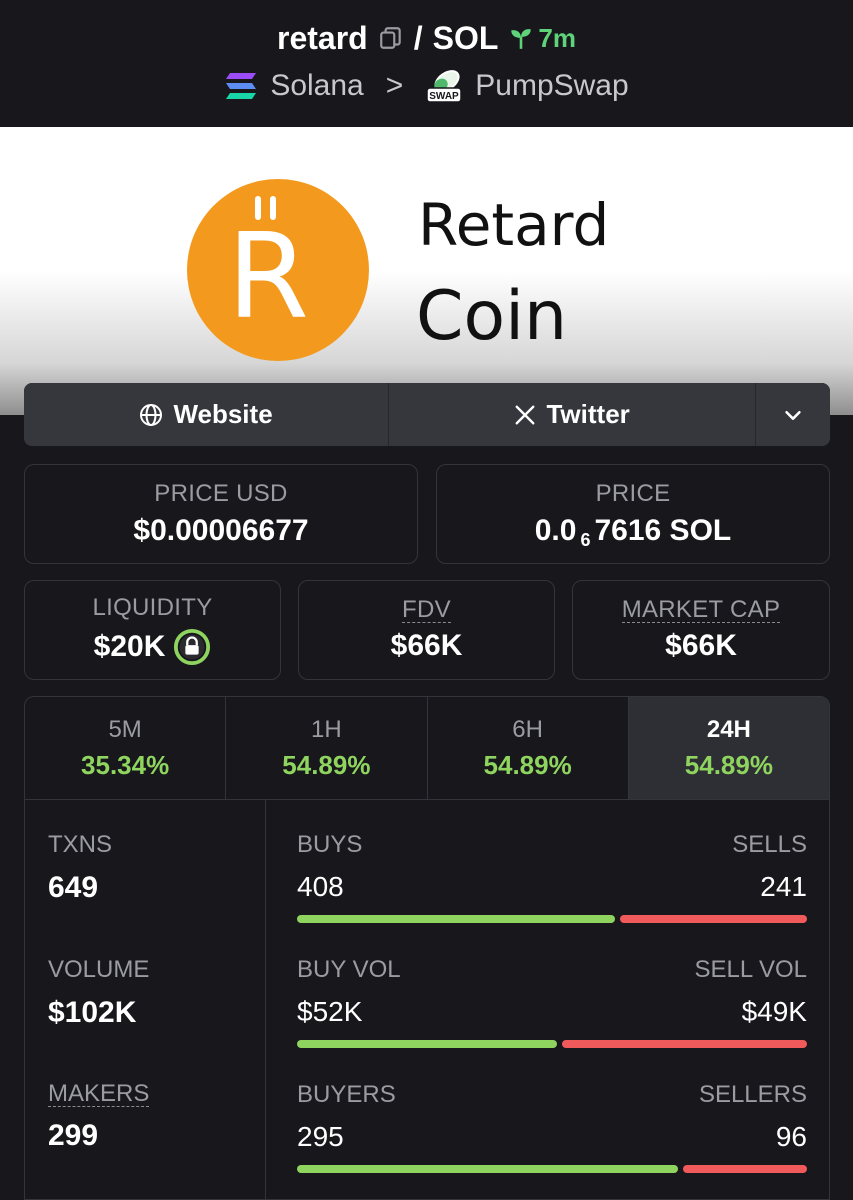 The image size is (853, 1200). Describe the element at coordinates (327, 748) in the screenshot. I see `tab-1h: 1H 54.89%` at that location.